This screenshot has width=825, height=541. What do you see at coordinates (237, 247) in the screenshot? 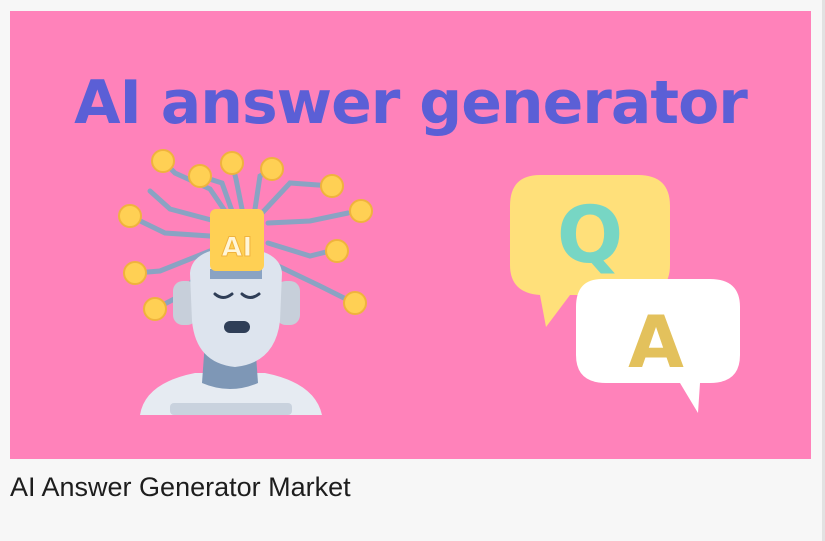
I see `robot-chip-text: AI` at bounding box center [237, 247].